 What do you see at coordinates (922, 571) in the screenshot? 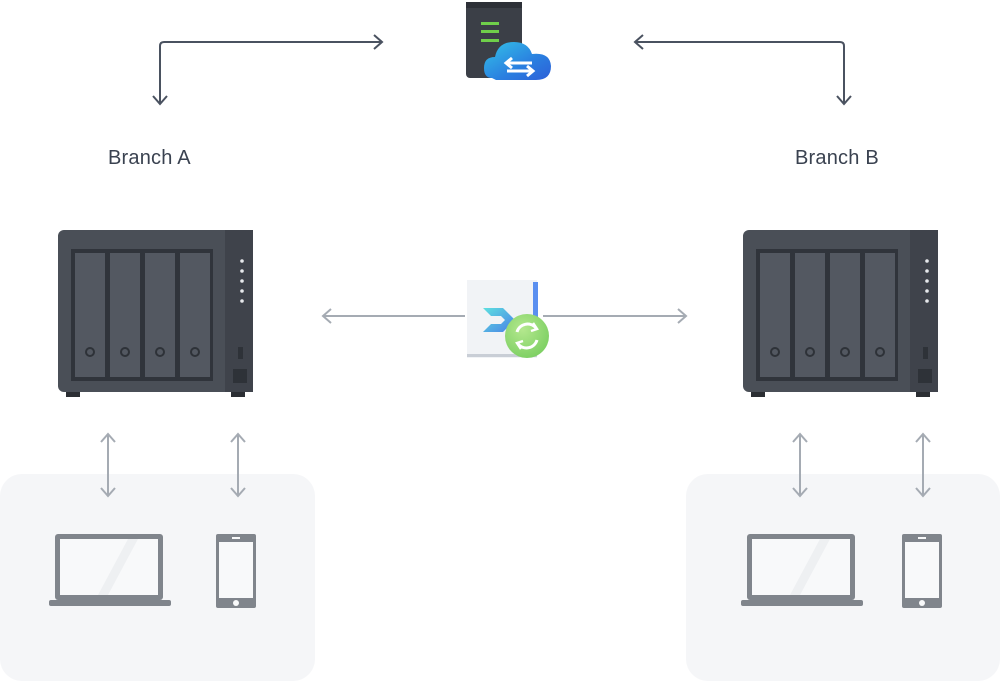
I see `branch-b-phone-icon` at bounding box center [922, 571].